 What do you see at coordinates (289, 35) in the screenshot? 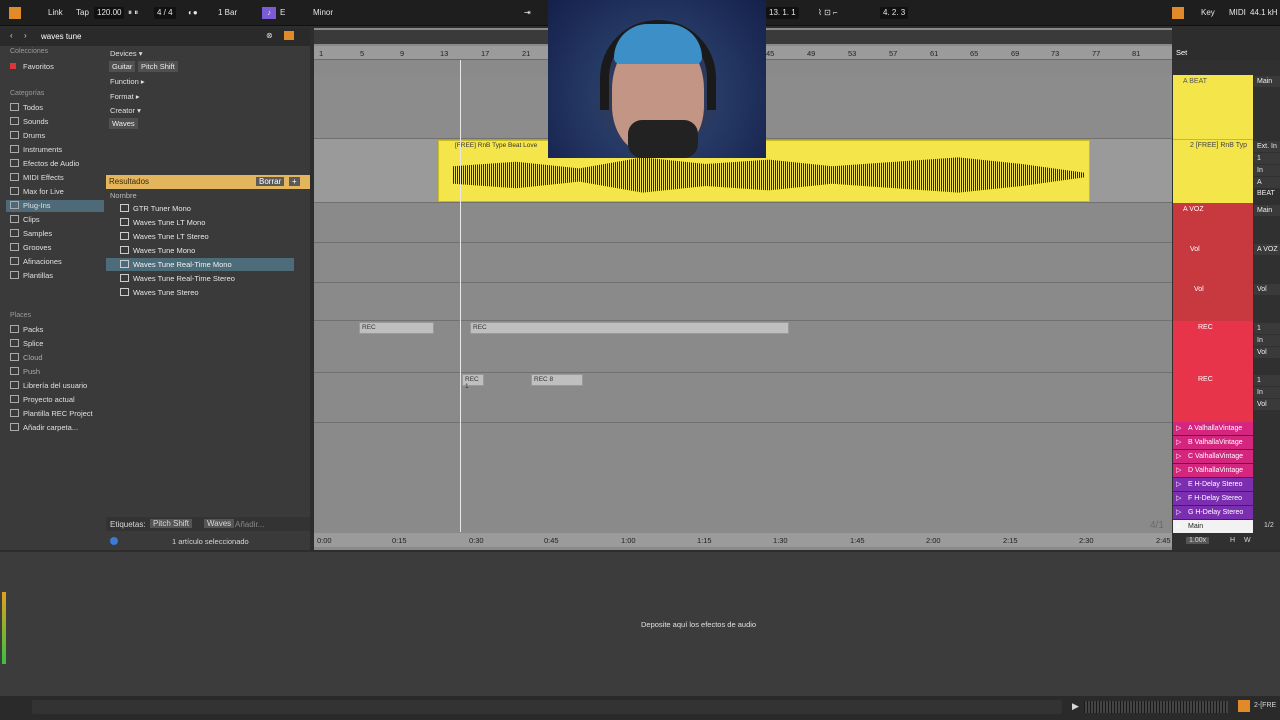
I see `add-filter-icon` at bounding box center [289, 35].